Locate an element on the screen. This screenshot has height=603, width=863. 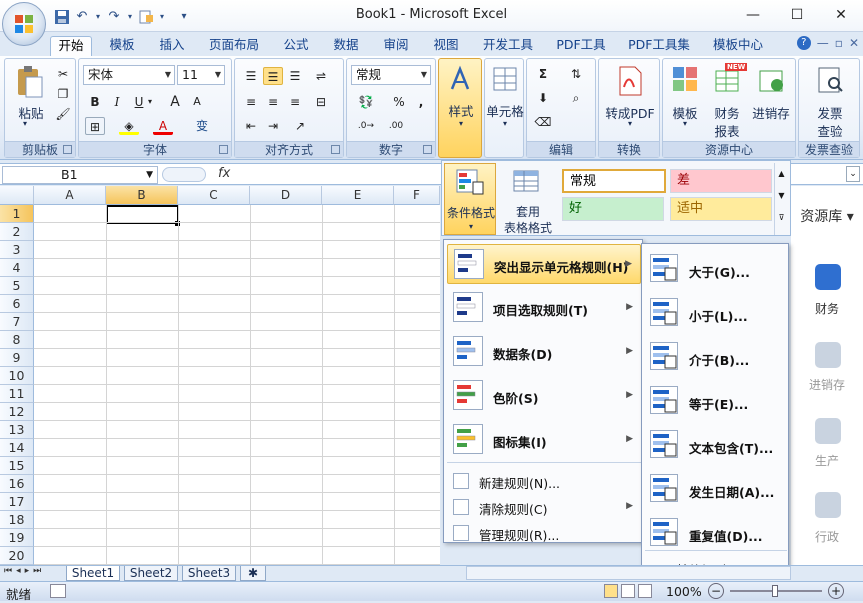
row-header: 7 is located at coordinates (17, 322).